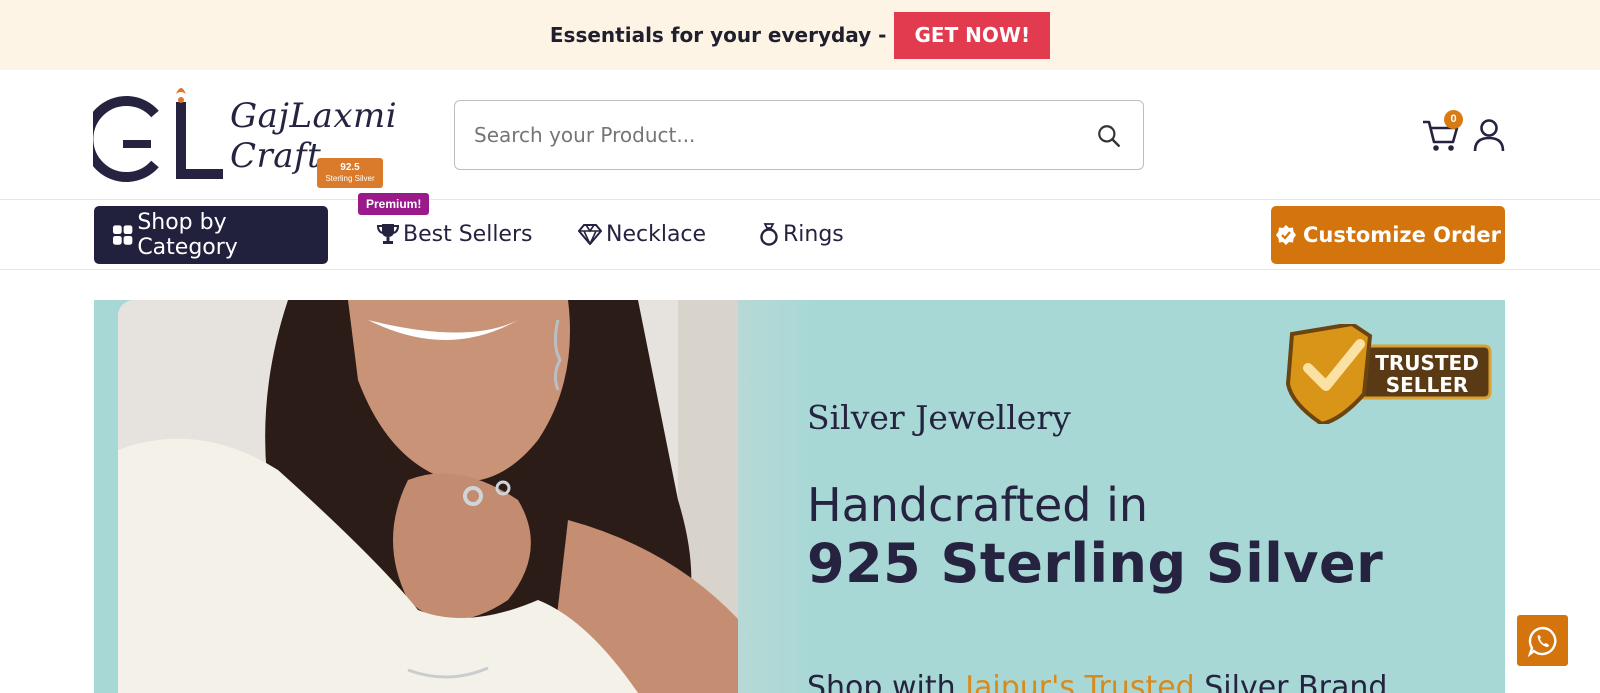 The width and height of the screenshot is (1600, 693). Describe the element at coordinates (764, 135) in the screenshot. I see `search-input` at that location.